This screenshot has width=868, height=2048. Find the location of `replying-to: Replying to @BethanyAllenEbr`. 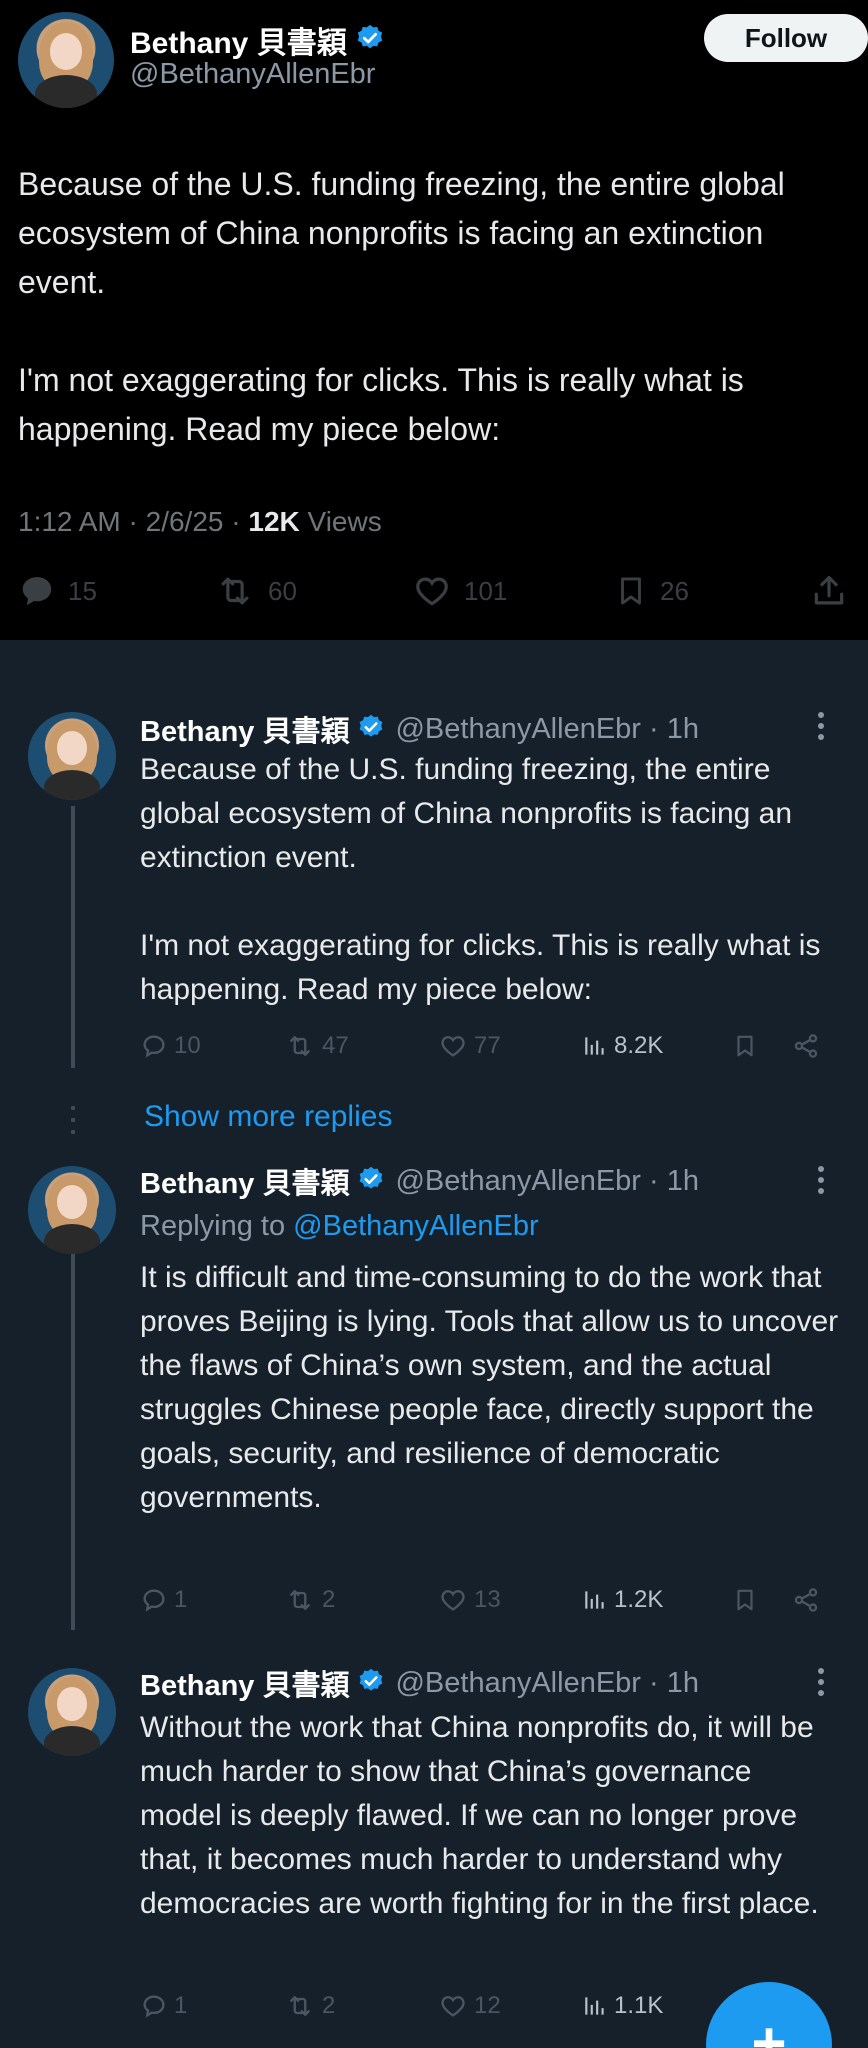

replying-to: Replying to @BethanyAllenEbr is located at coordinates (339, 1226).